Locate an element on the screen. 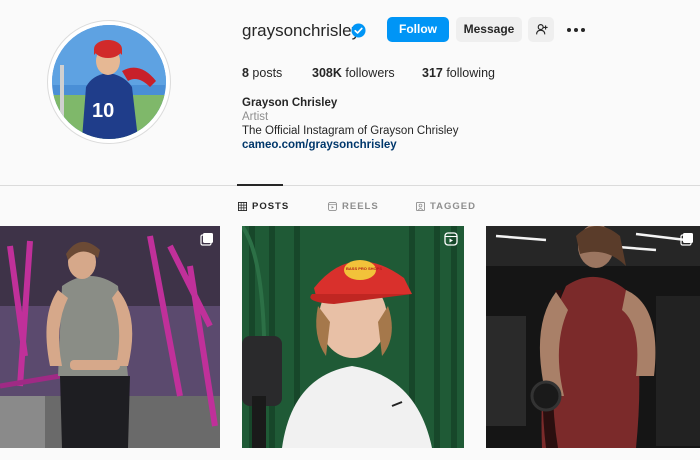  profile-link: cameo.com/graysonchrisley is located at coordinates (319, 145).